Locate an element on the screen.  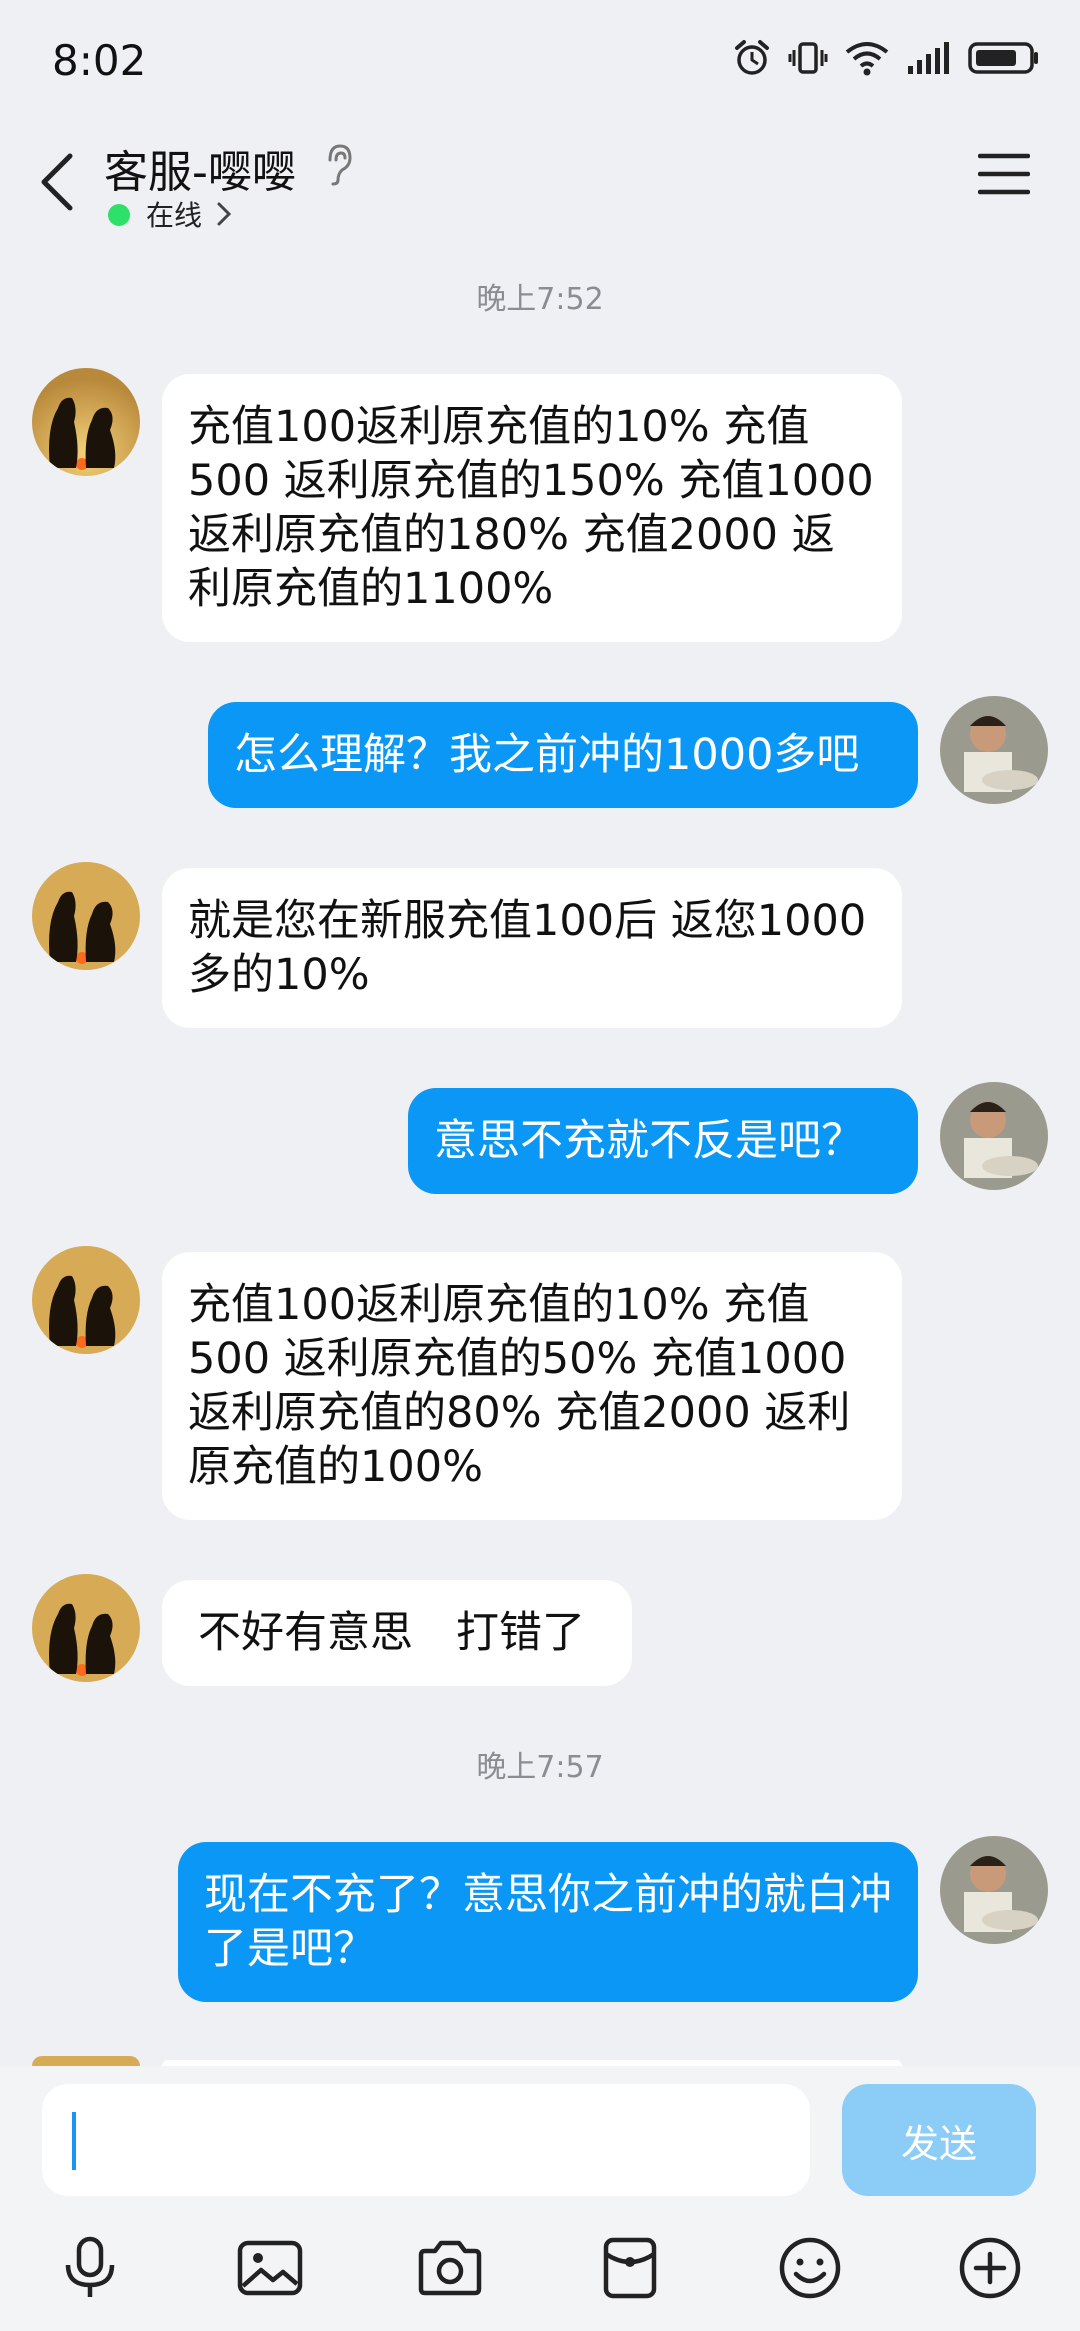
alarm-icon is located at coordinates (752, 57).